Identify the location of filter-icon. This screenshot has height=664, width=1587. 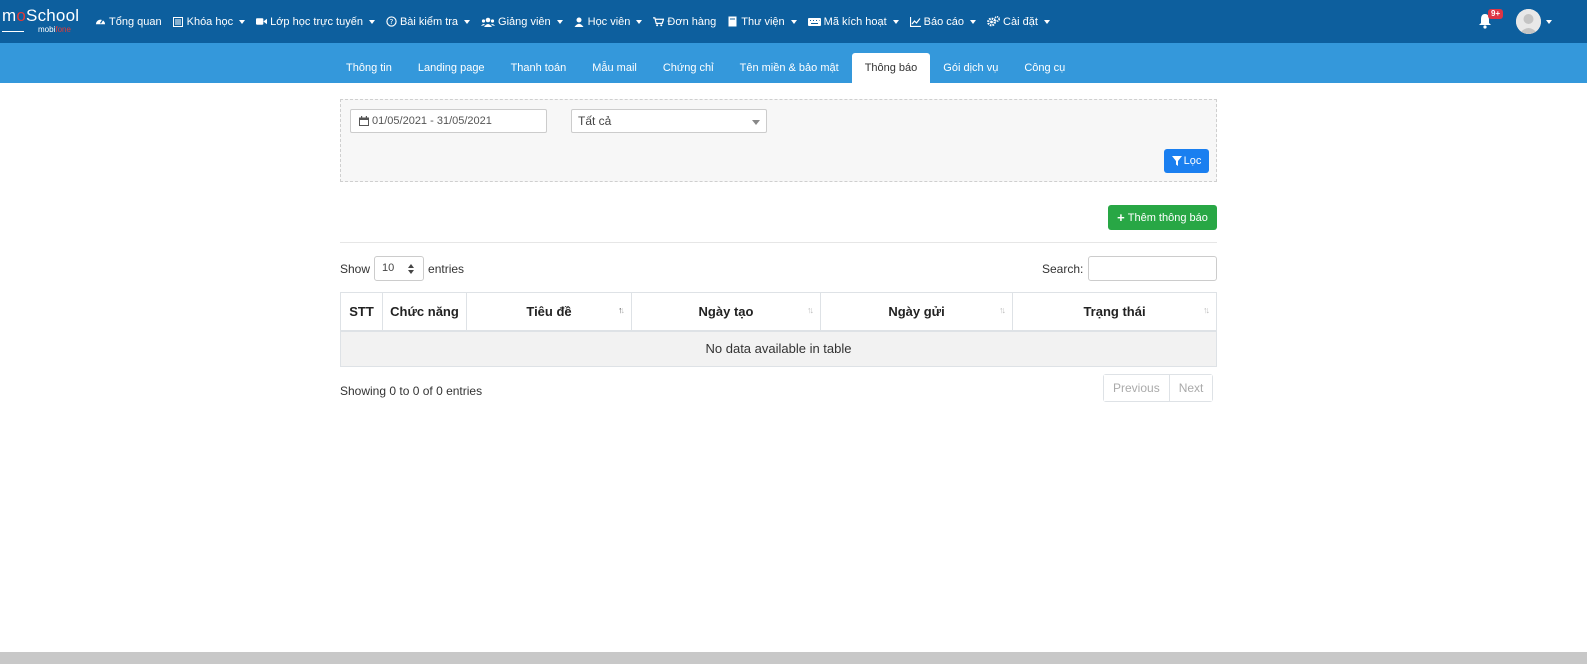
(1176, 161).